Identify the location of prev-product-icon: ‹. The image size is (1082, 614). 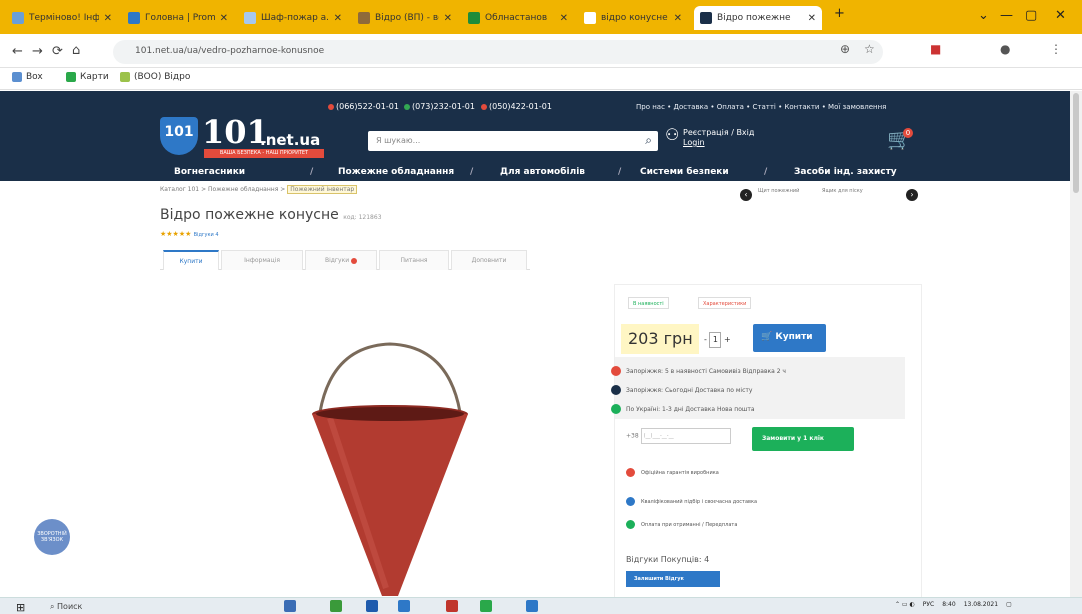
(746, 195).